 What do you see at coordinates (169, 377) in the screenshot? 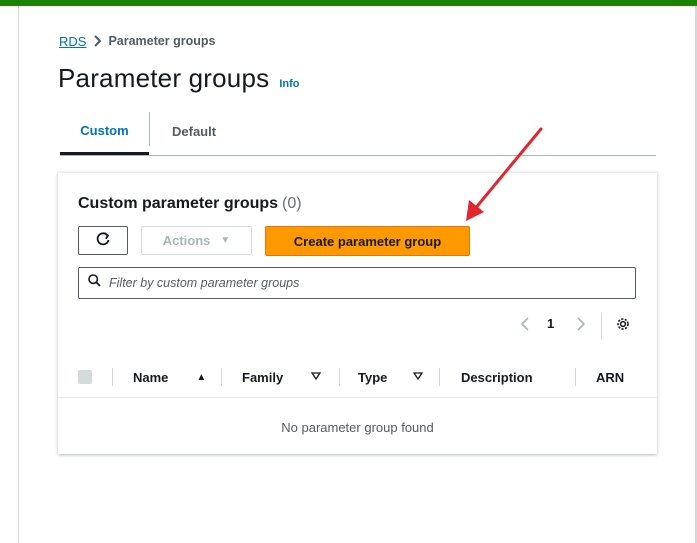
I see `column-header-name: Name ▲` at bounding box center [169, 377].